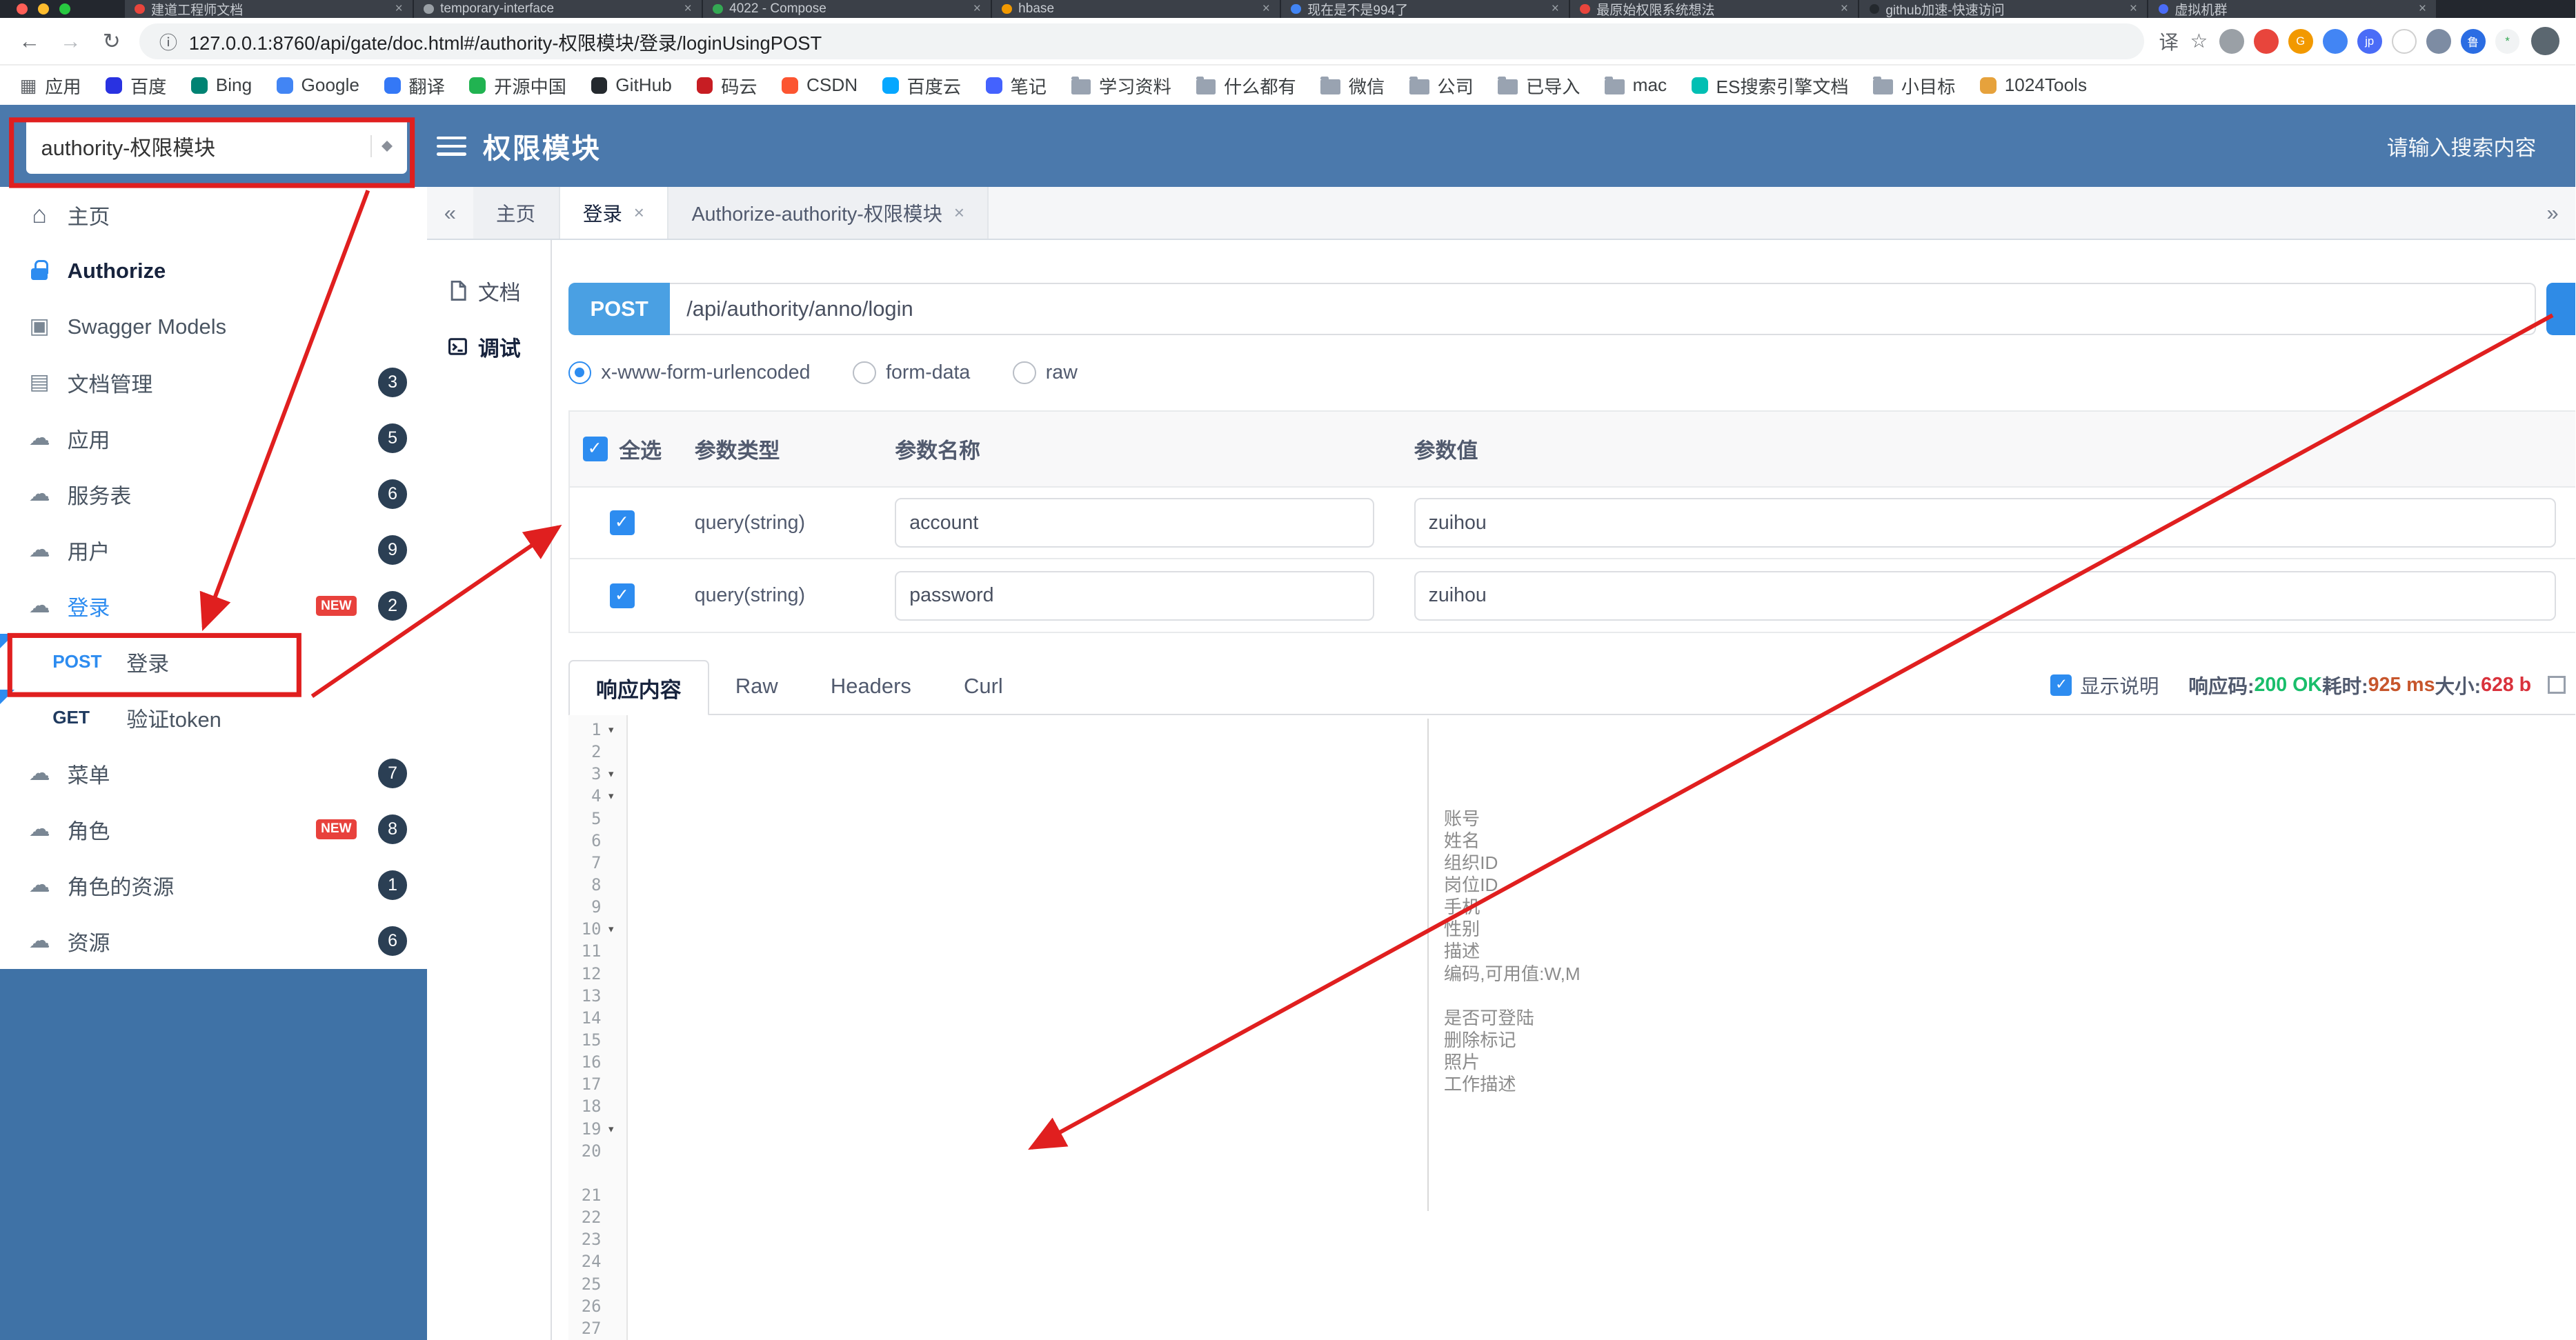  I want to click on browser-tab: temporary-interface ×, so click(559, 9).